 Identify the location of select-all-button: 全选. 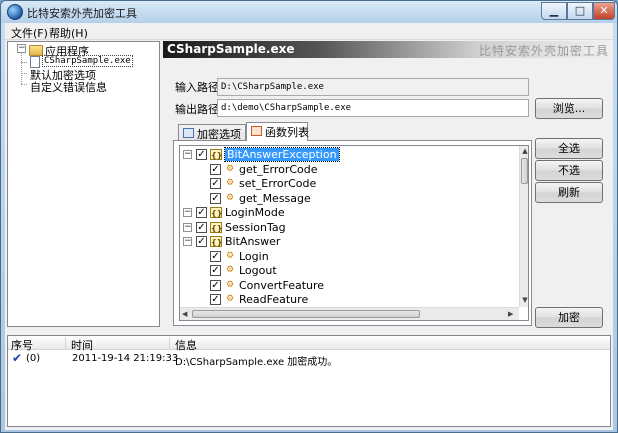
(569, 148).